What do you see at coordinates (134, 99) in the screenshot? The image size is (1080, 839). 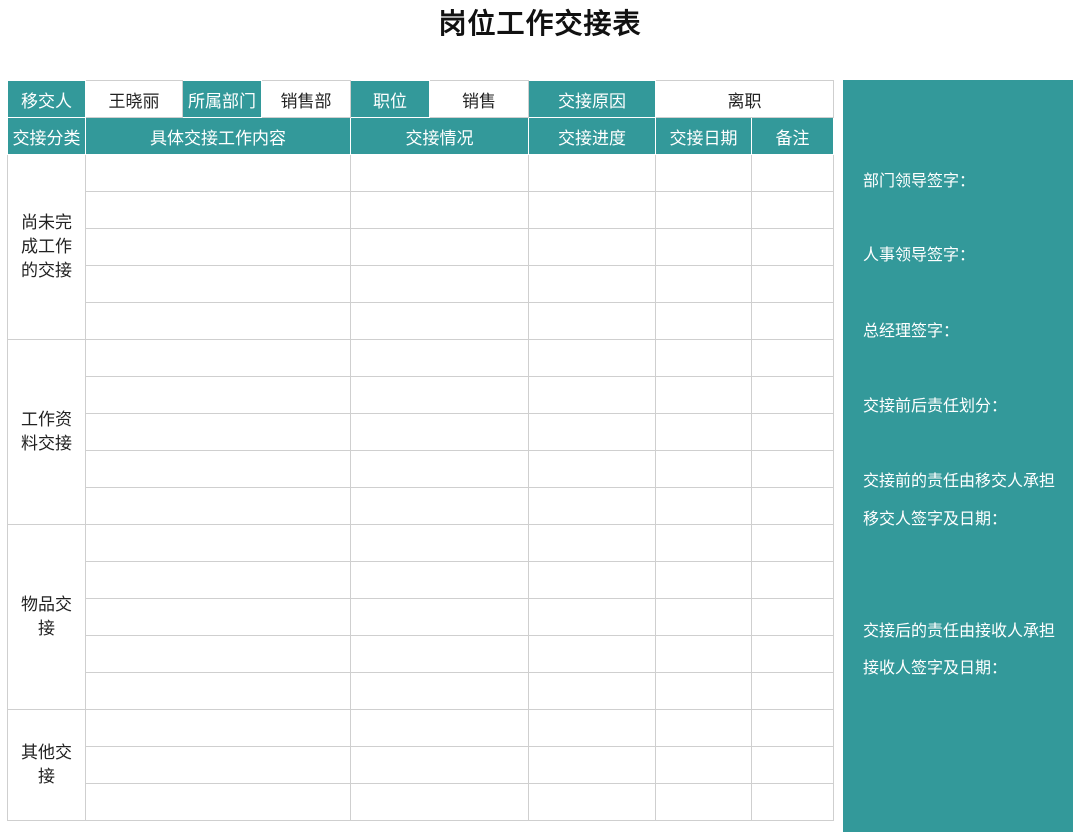 I see `handover-person-cell: 王晓丽` at bounding box center [134, 99].